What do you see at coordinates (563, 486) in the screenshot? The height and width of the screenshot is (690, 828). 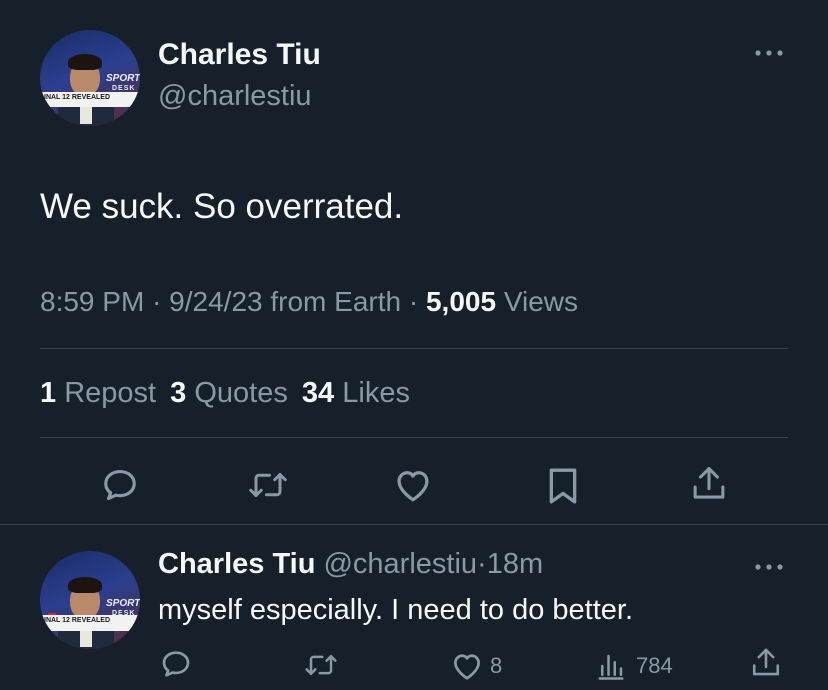 I see `bookmark-icon` at bounding box center [563, 486].